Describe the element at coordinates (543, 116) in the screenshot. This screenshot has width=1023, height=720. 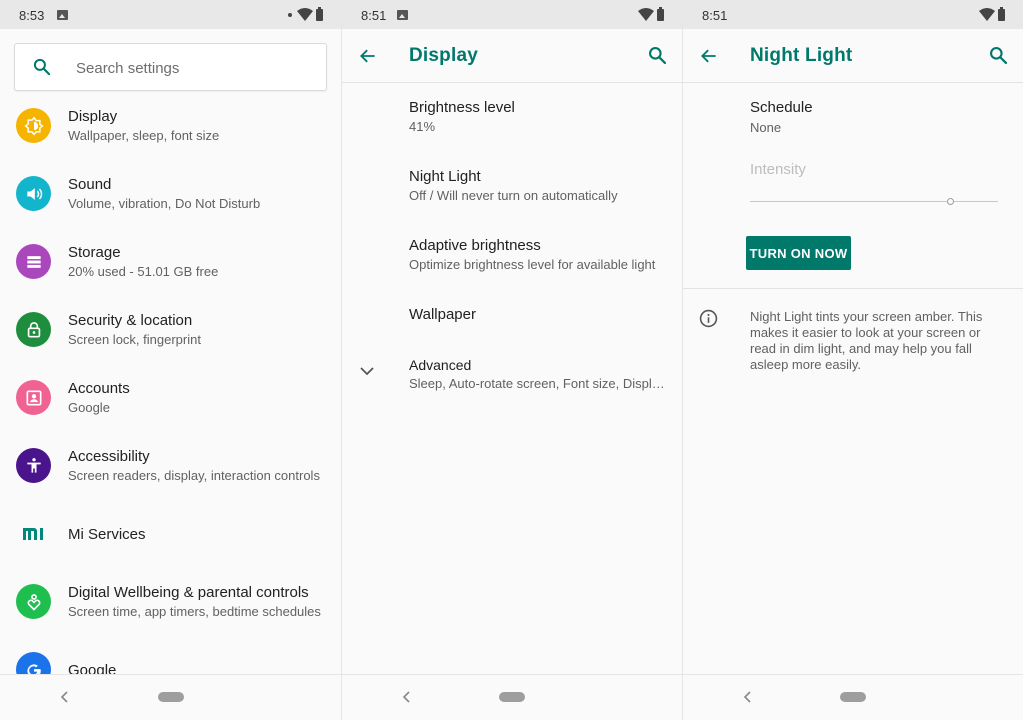
I see `display-item-brightness-level: Brightness level 41%` at that location.